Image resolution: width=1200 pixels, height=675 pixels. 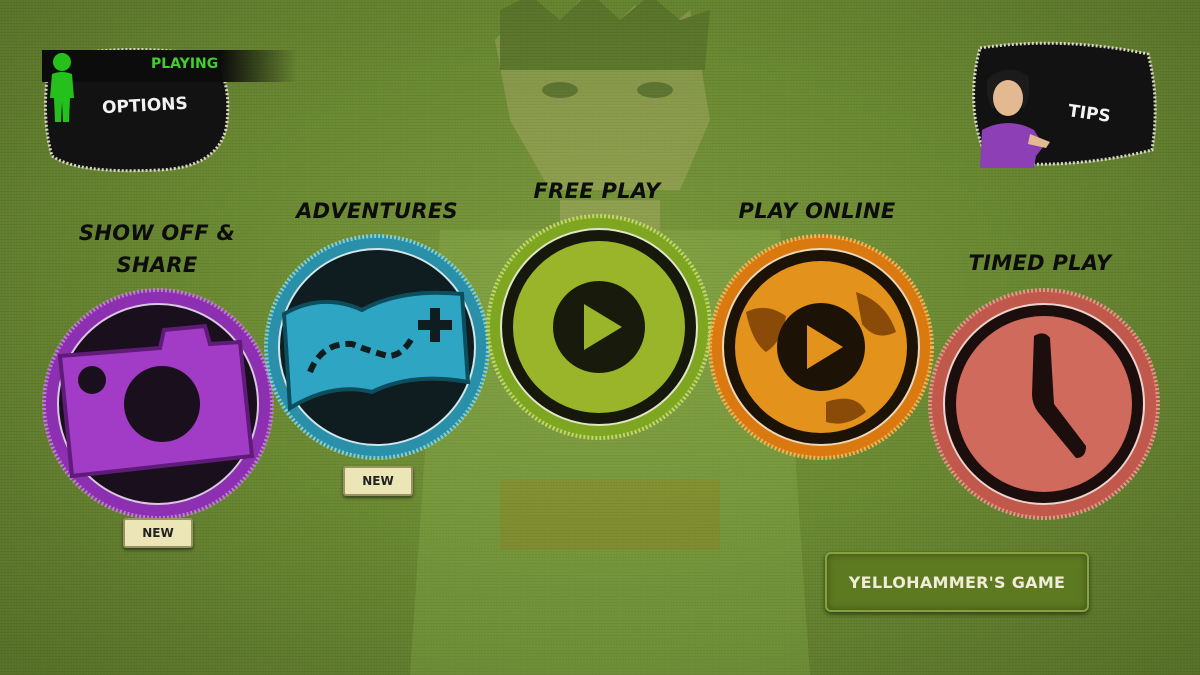 I want to click on avatar-status-icon, so click(x=62, y=87).